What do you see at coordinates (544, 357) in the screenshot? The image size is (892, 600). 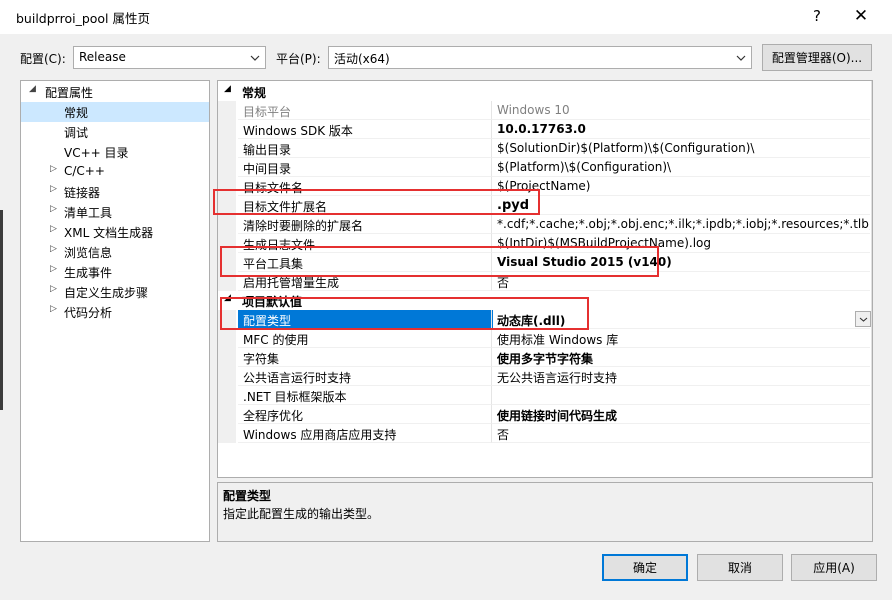 I see `property-row-character-set: 字符集 使用多字节字符集` at bounding box center [544, 357].